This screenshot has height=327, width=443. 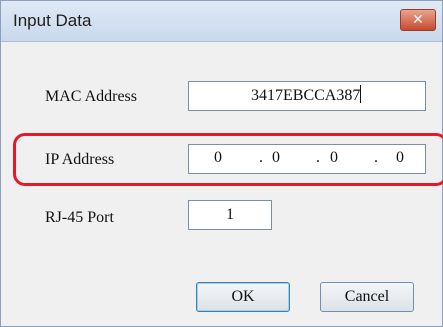 What do you see at coordinates (52, 20) in the screenshot?
I see `window-title: Input Data` at bounding box center [52, 20].